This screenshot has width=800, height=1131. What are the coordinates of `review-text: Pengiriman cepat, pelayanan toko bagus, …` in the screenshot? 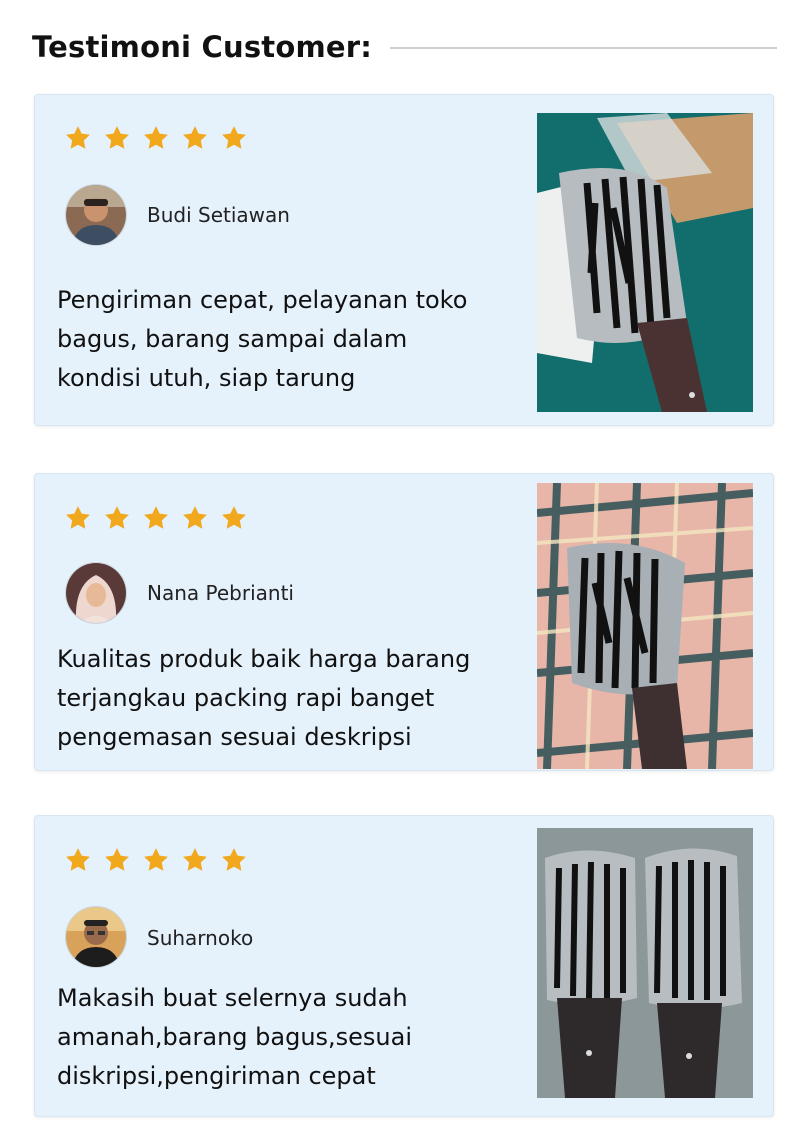 It's located at (292, 339).